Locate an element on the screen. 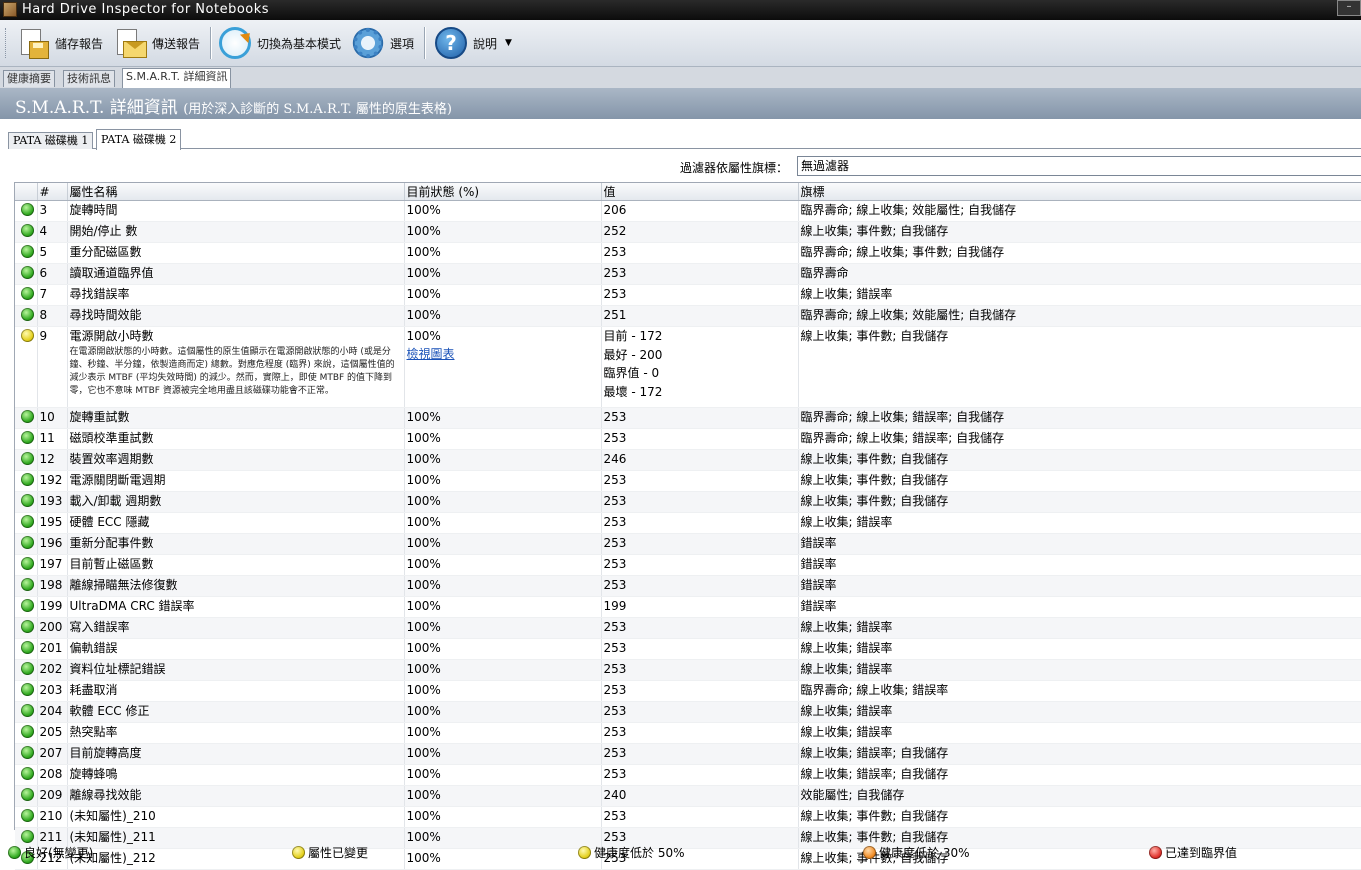 This screenshot has width=1361, height=870. filter-dropdown: 無過濾器 is located at coordinates (1079, 166).